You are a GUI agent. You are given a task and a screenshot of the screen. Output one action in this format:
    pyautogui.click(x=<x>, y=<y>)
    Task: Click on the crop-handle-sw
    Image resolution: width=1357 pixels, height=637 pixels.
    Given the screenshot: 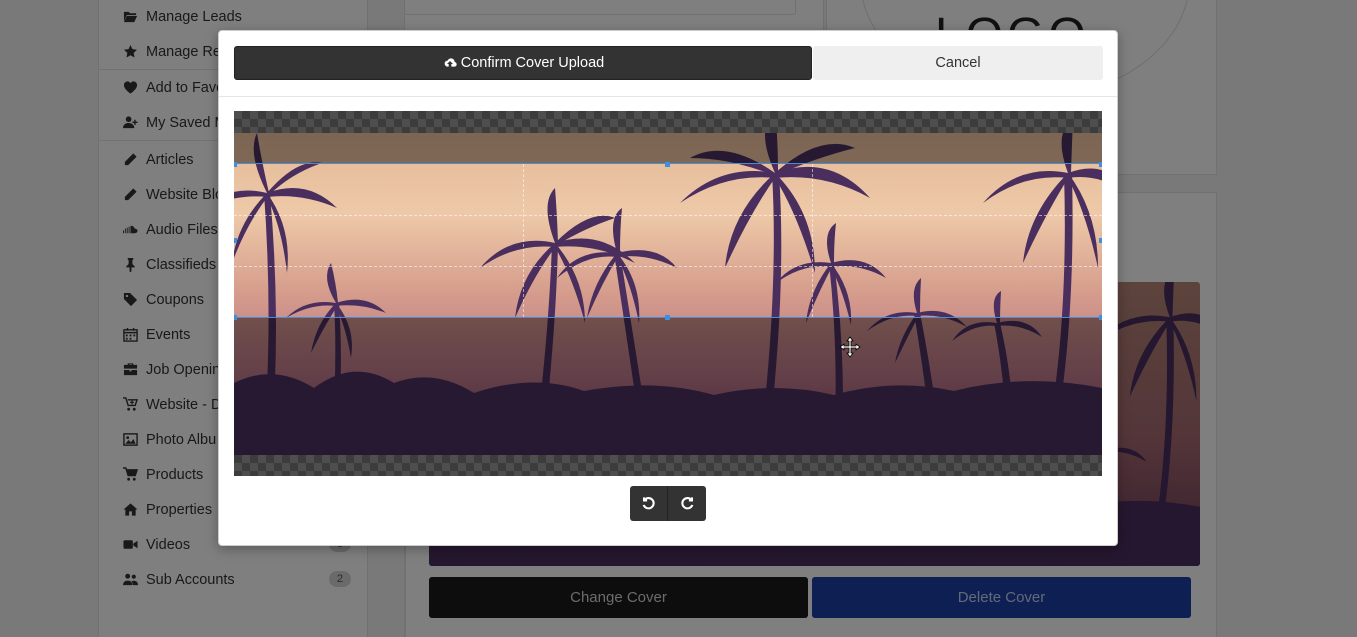 What is the action you would take?
    pyautogui.click(x=235, y=317)
    